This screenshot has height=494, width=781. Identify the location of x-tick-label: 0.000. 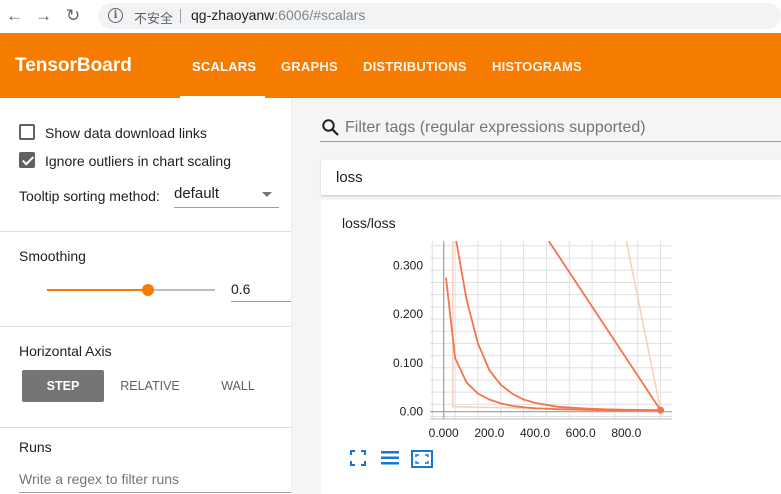
(444, 433).